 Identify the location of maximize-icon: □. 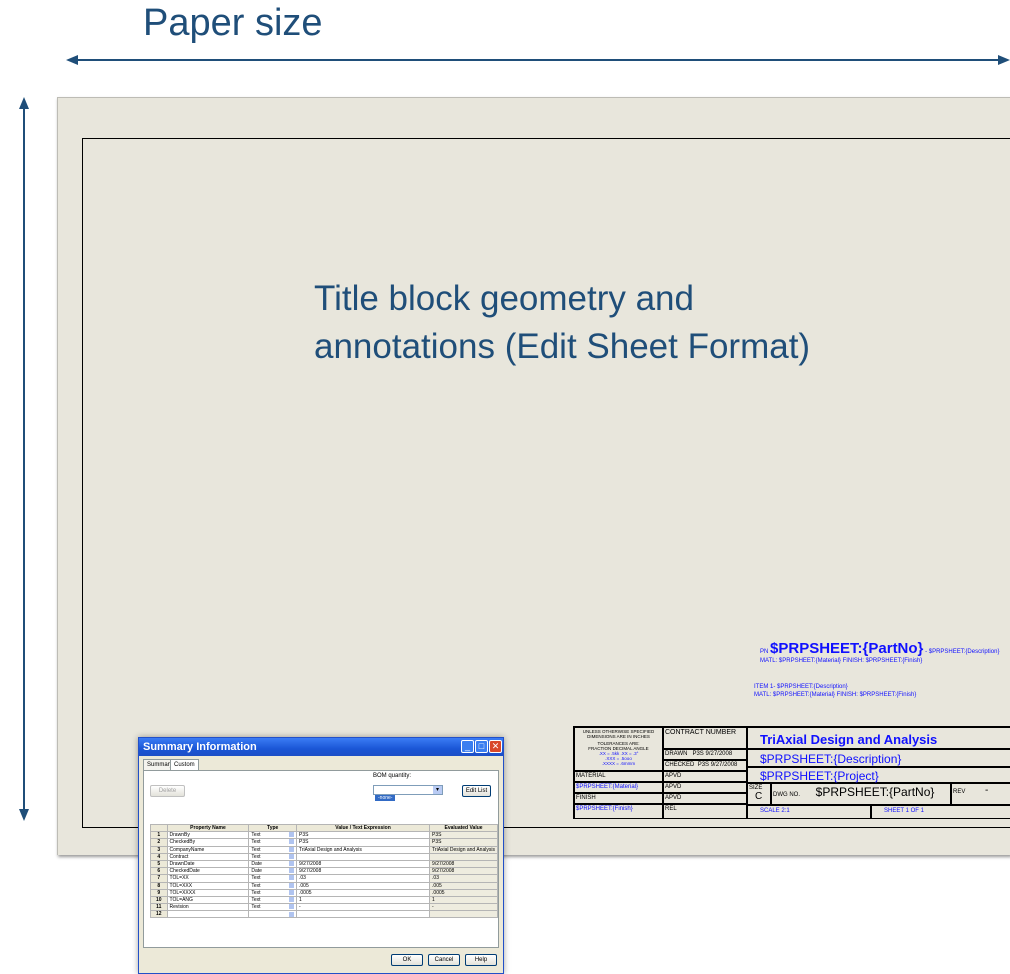
(481, 746).